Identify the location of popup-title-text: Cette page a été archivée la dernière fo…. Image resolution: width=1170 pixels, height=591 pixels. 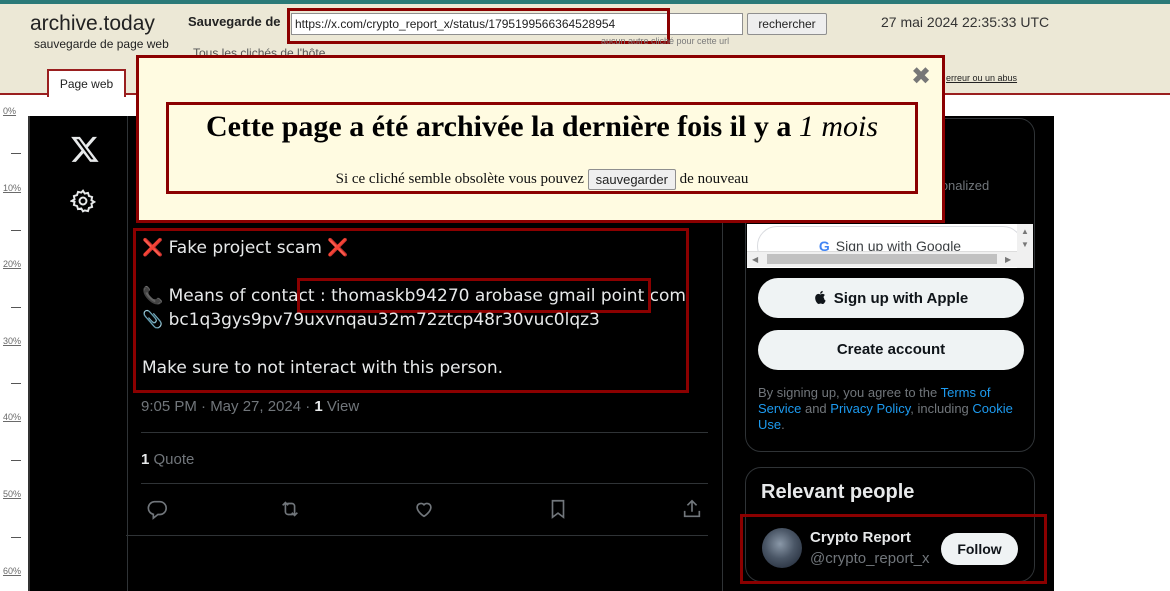
(498, 126).